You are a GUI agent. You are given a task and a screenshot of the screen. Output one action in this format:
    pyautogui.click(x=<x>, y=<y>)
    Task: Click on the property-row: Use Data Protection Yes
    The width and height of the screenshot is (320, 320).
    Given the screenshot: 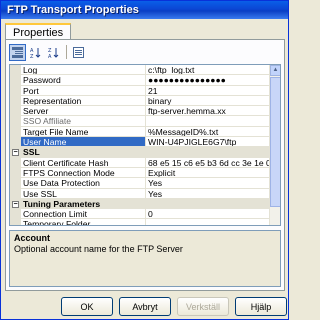 What is the action you would take?
    pyautogui.click(x=145, y=183)
    